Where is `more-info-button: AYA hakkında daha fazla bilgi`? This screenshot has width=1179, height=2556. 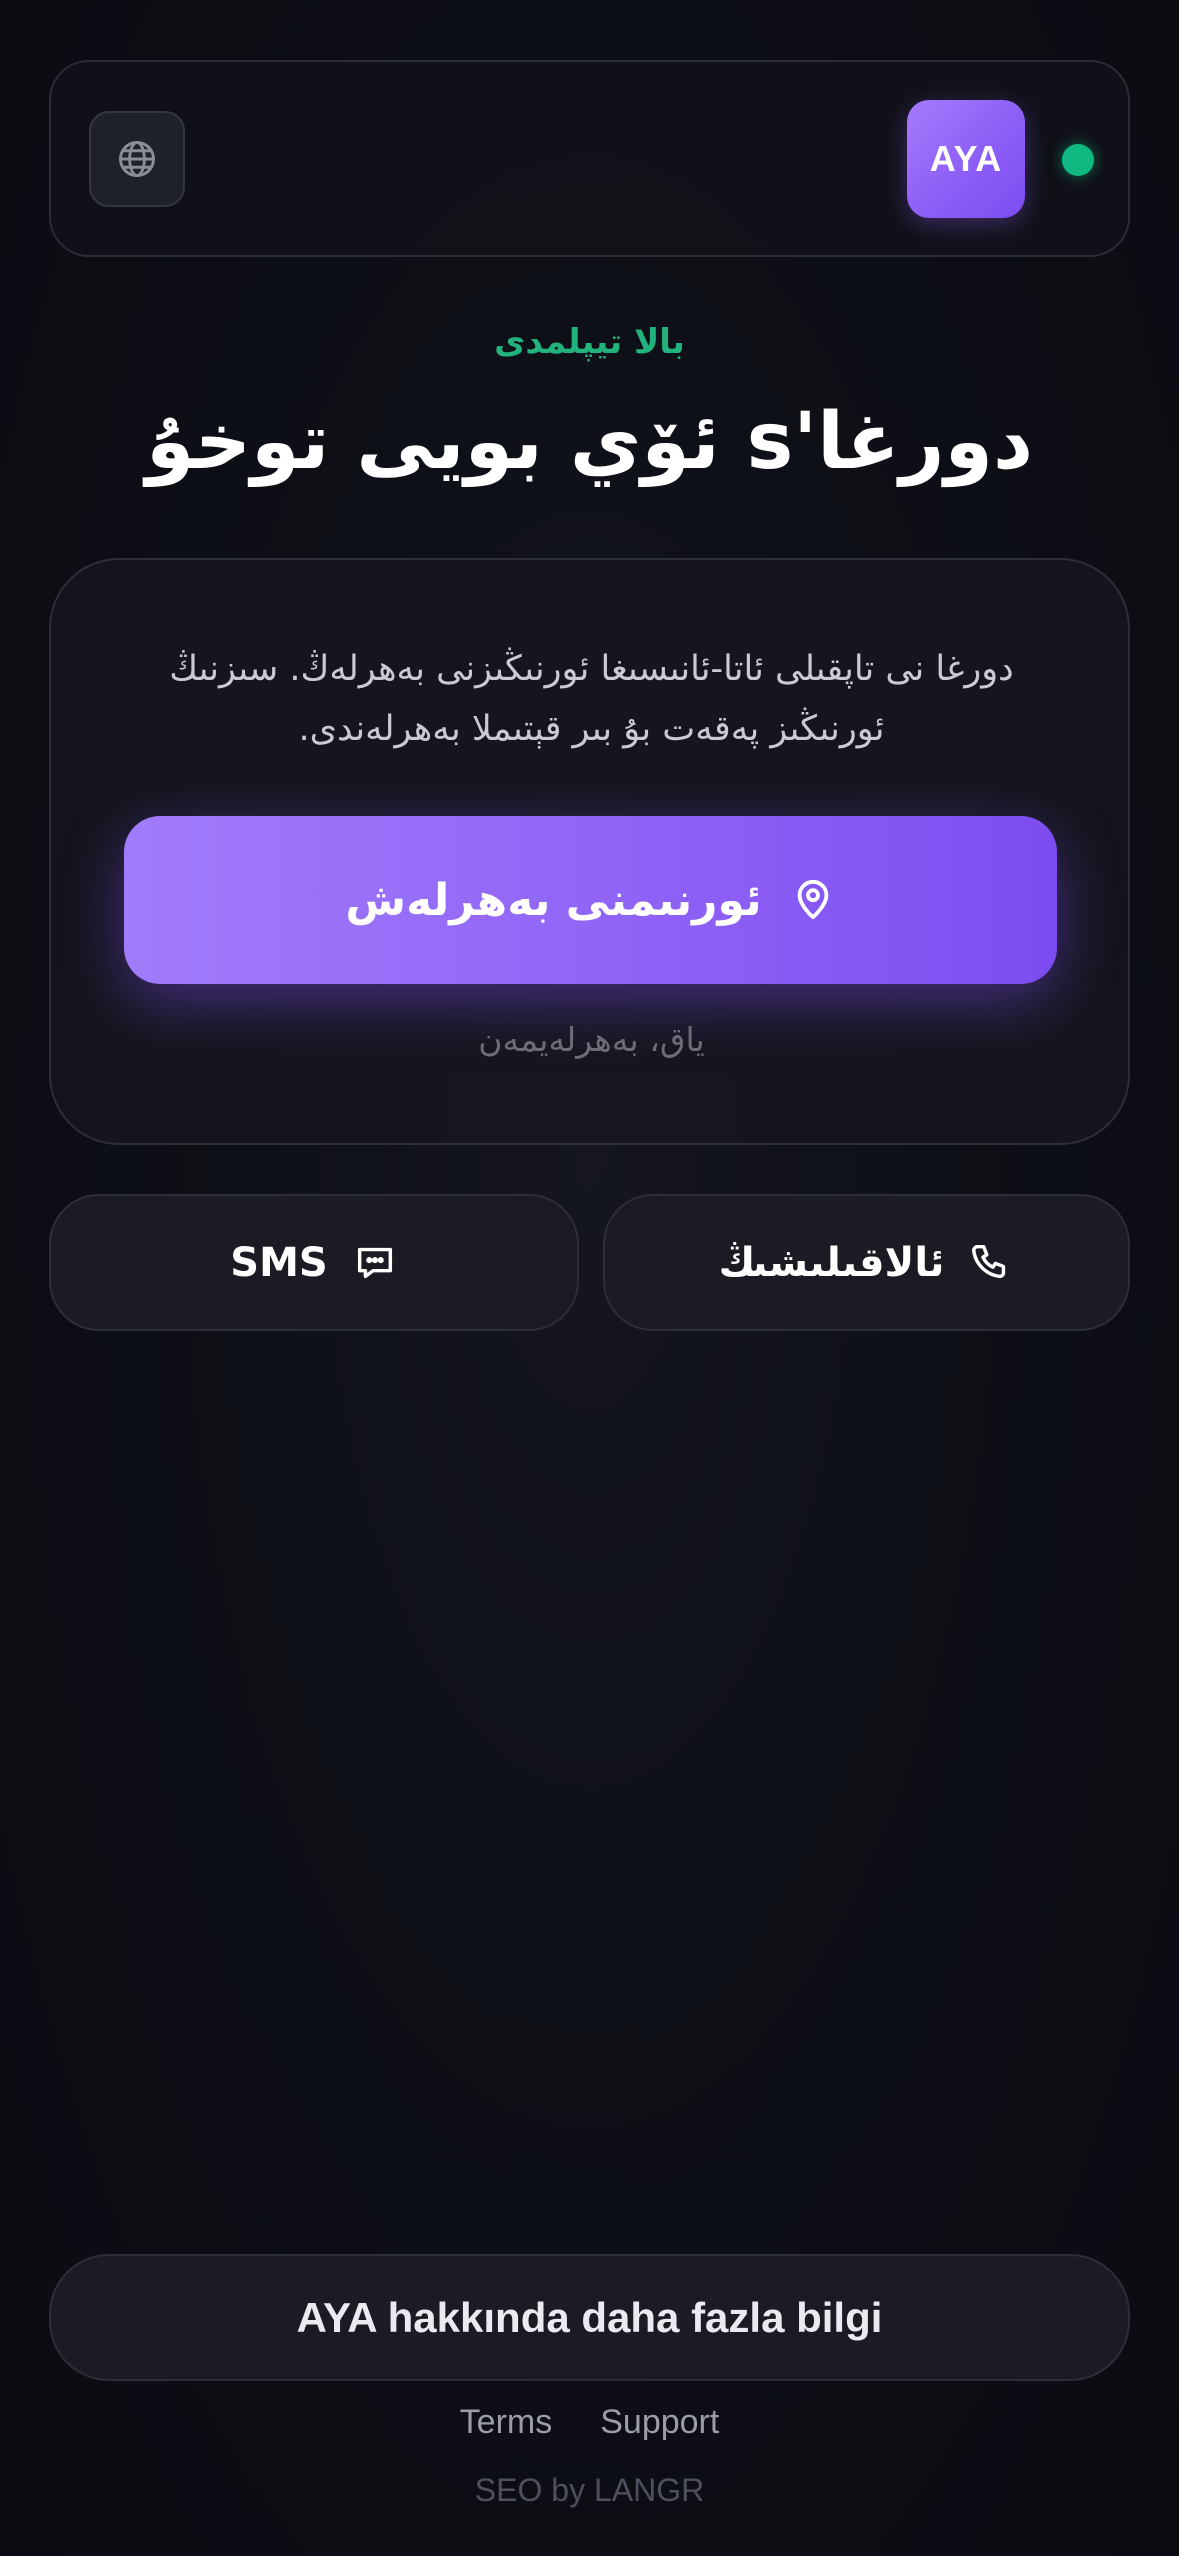 more-info-button: AYA hakkında daha fazla bilgi is located at coordinates (589, 2317).